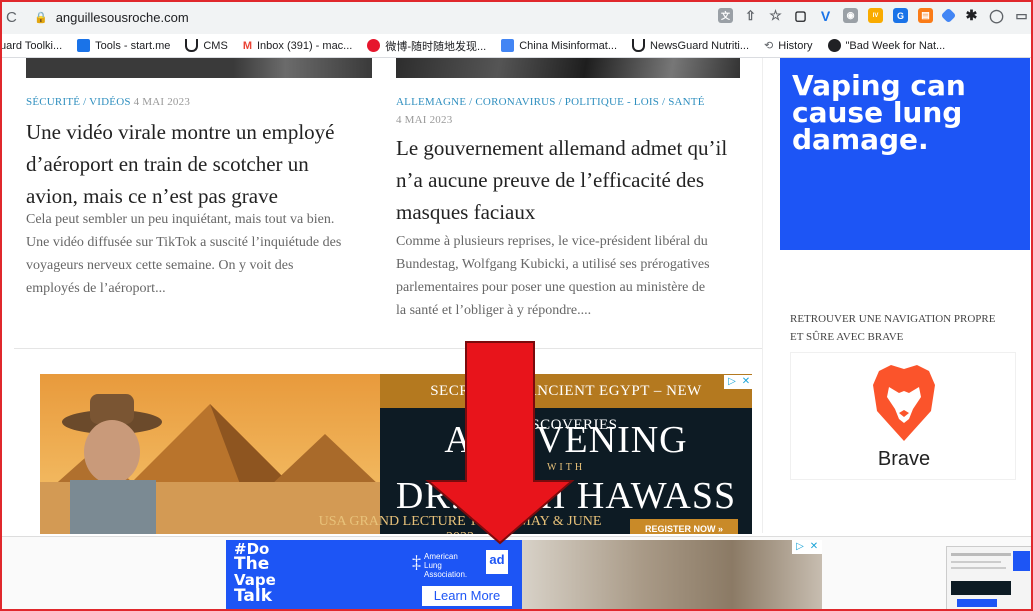 The width and height of the screenshot is (1033, 611). Describe the element at coordinates (508, 45) in the screenshot. I see `docs-icon` at that location.